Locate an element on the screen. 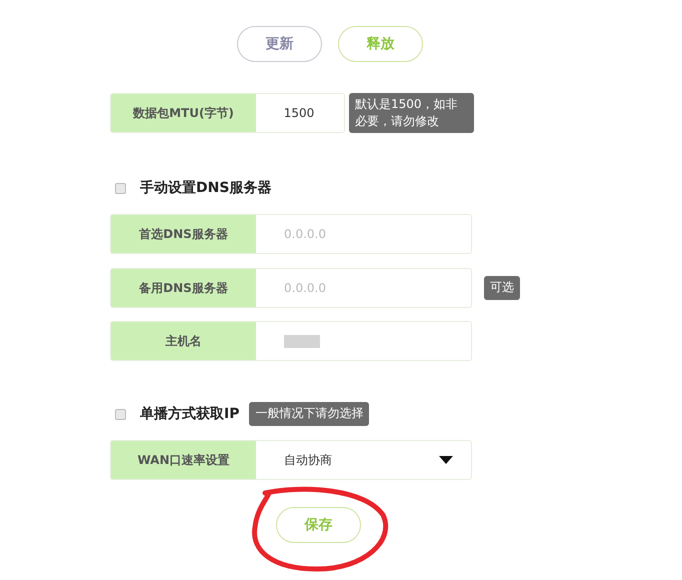 The width and height of the screenshot is (682, 580). save-button: 保存 is located at coordinates (318, 525).